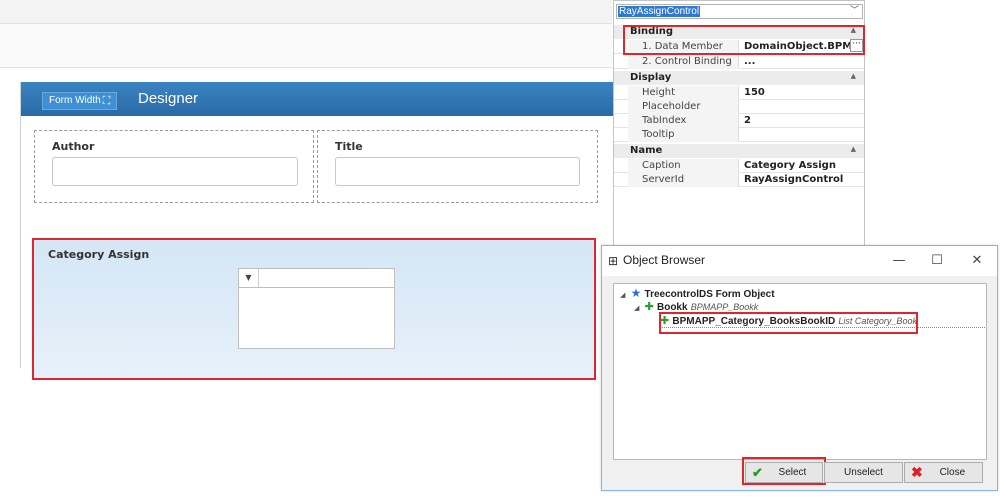 The image size is (1000, 498). Describe the element at coordinates (683, 47) in the screenshot. I see `prop-name: 1. Data Member` at that location.